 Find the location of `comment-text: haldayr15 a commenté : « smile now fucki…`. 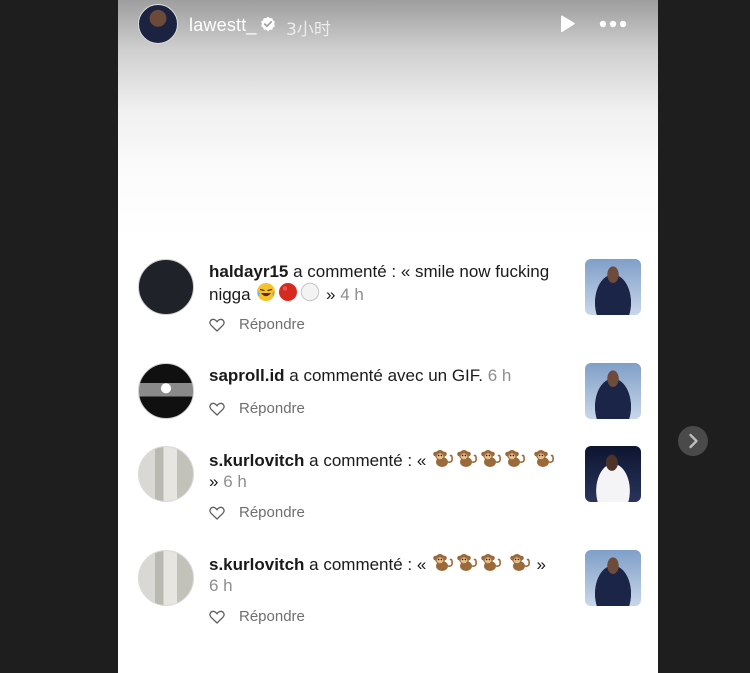

comment-text: haldayr15 a commenté : « smile now fucki… is located at coordinates (384, 283).